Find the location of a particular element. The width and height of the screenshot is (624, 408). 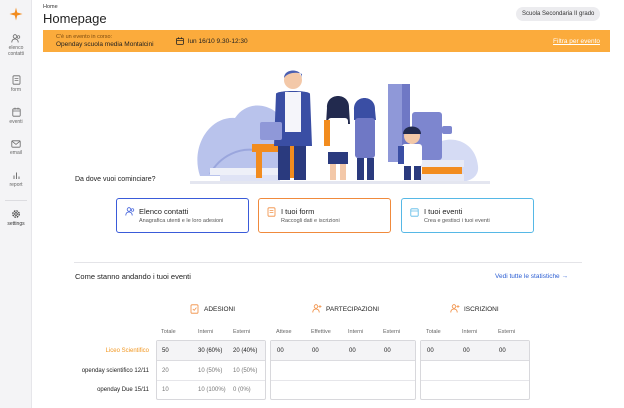

table-cell: 50 is located at coordinates (165, 351).